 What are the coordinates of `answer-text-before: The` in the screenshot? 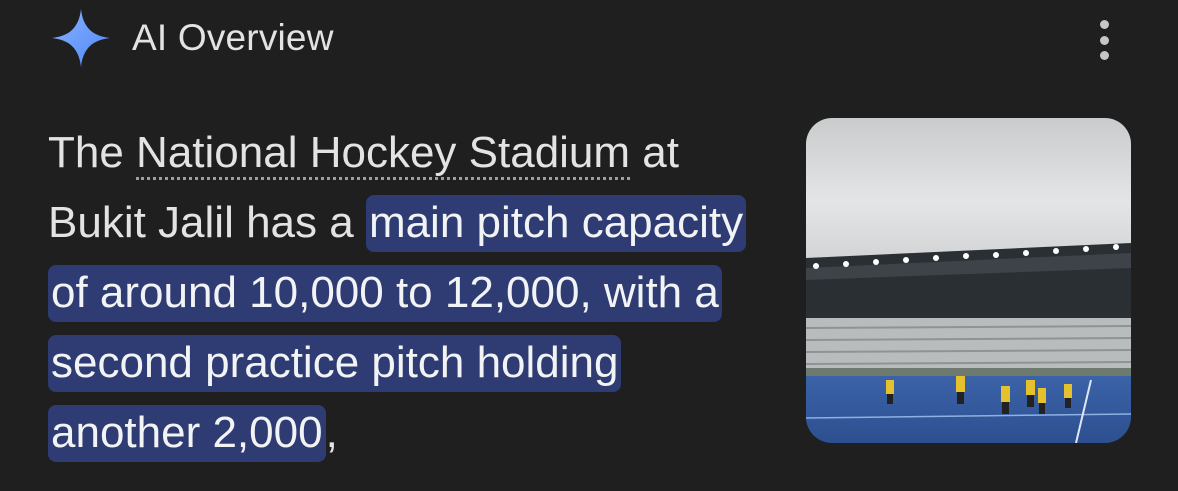 It's located at (92, 152).